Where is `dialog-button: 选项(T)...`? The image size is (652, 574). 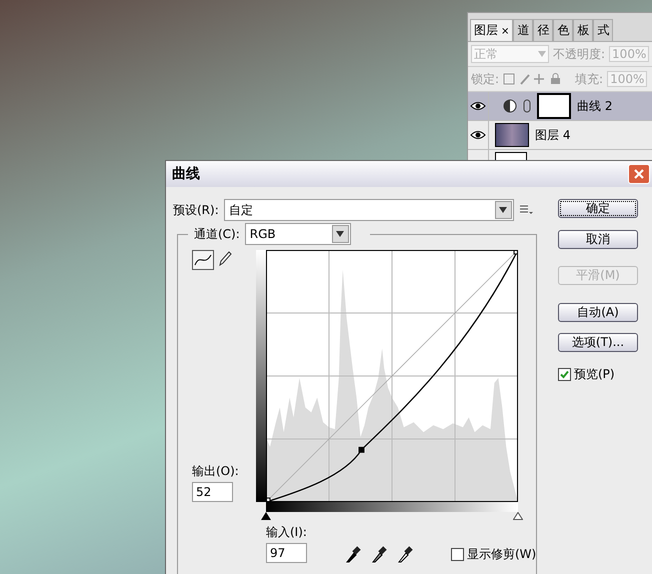
dialog-button: 选项(T)... is located at coordinates (598, 342).